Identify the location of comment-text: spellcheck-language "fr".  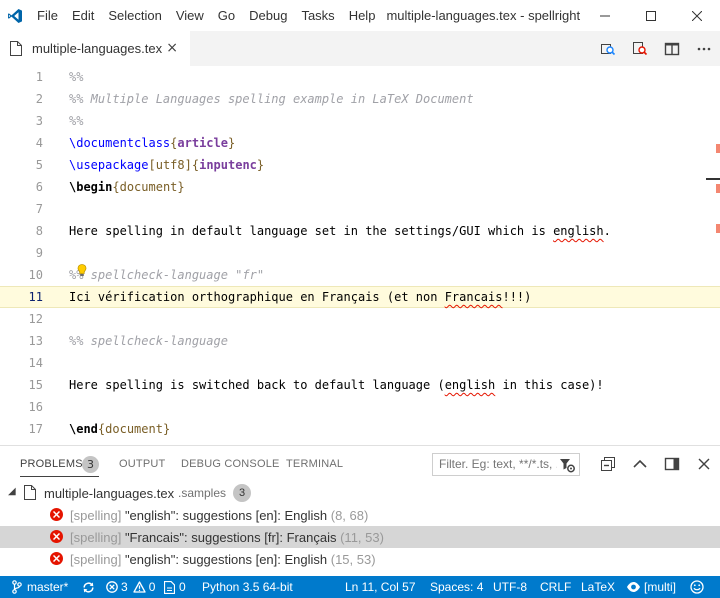
(174, 275).